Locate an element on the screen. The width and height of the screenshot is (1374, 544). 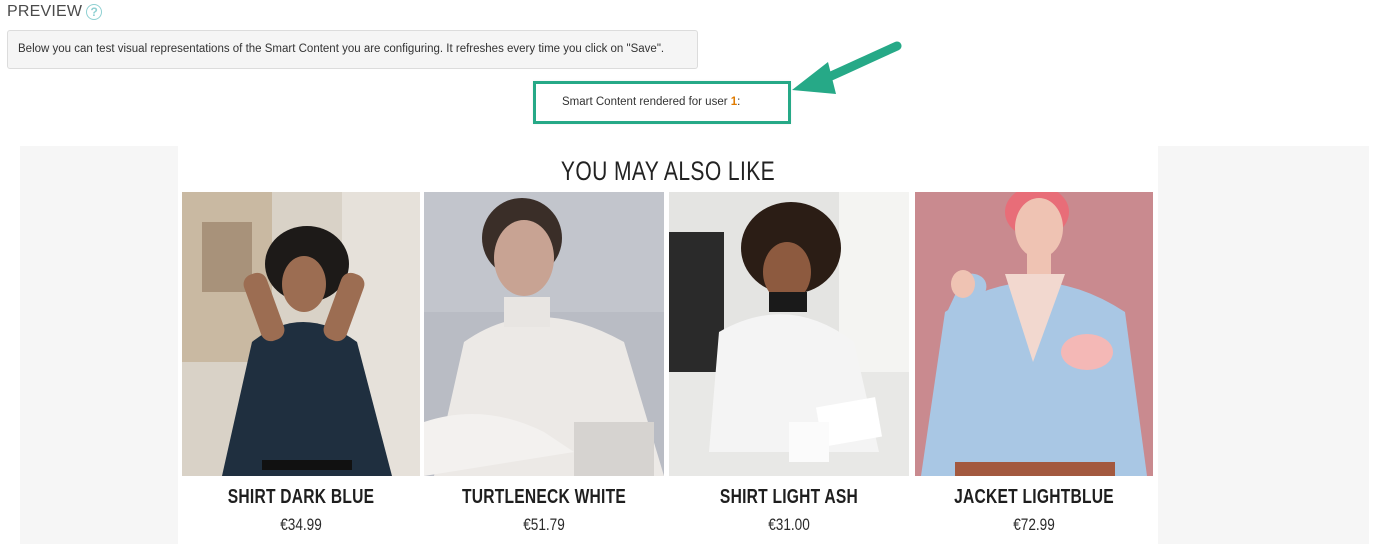
woman-white-turtleneck-photo is located at coordinates (544, 334).